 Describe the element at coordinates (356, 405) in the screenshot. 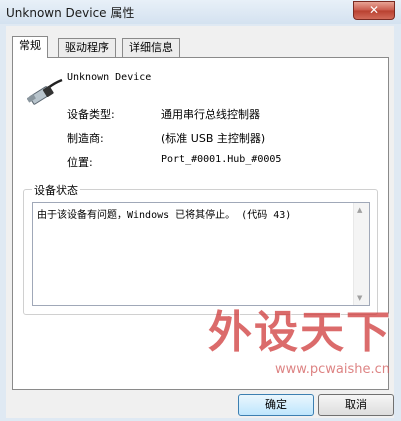

I see `cancel-button: 取消` at that location.